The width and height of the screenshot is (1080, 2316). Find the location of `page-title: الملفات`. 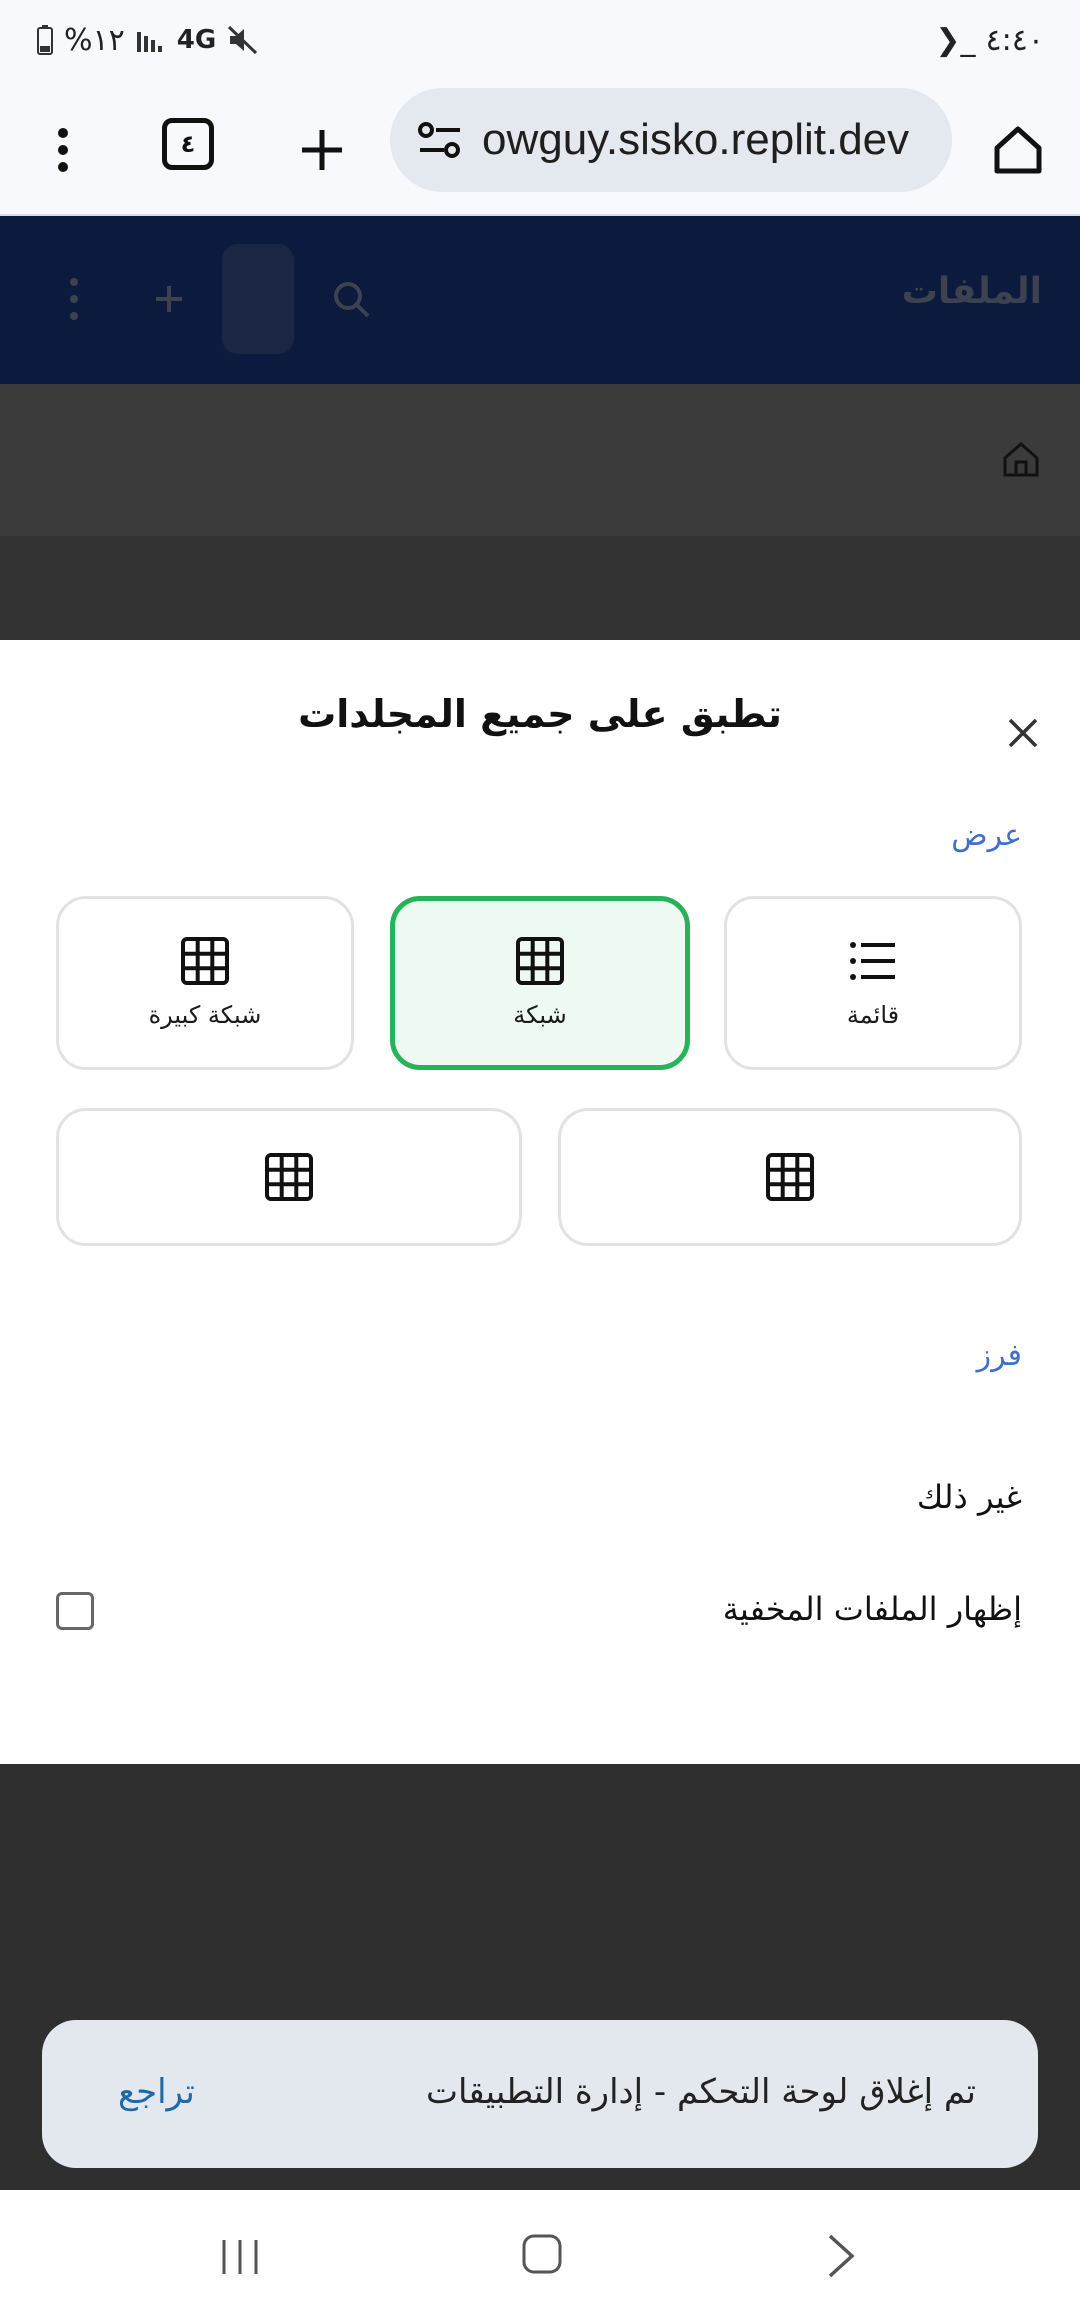

page-title: الملفات is located at coordinates (971, 291).